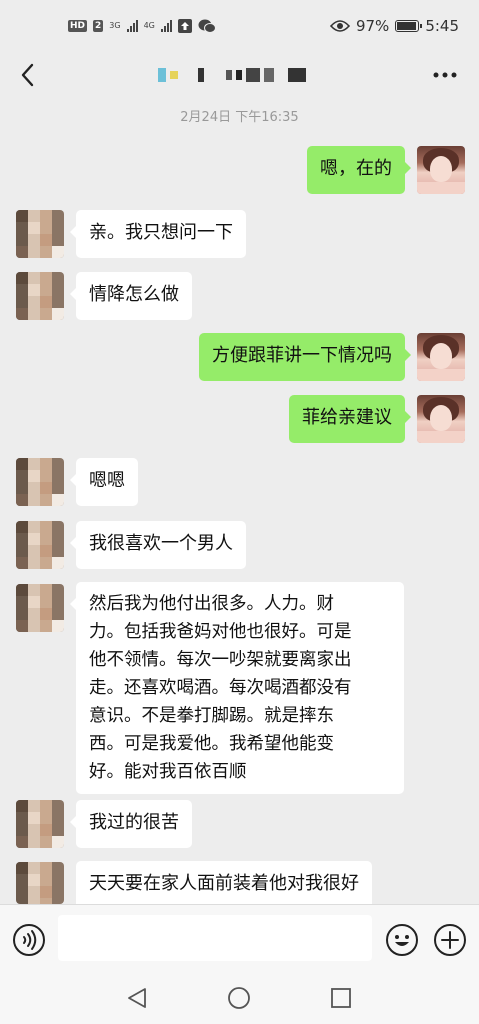 The height and width of the screenshot is (1024, 479). What do you see at coordinates (137, 998) in the screenshot?
I see `system-back-icon` at bounding box center [137, 998].